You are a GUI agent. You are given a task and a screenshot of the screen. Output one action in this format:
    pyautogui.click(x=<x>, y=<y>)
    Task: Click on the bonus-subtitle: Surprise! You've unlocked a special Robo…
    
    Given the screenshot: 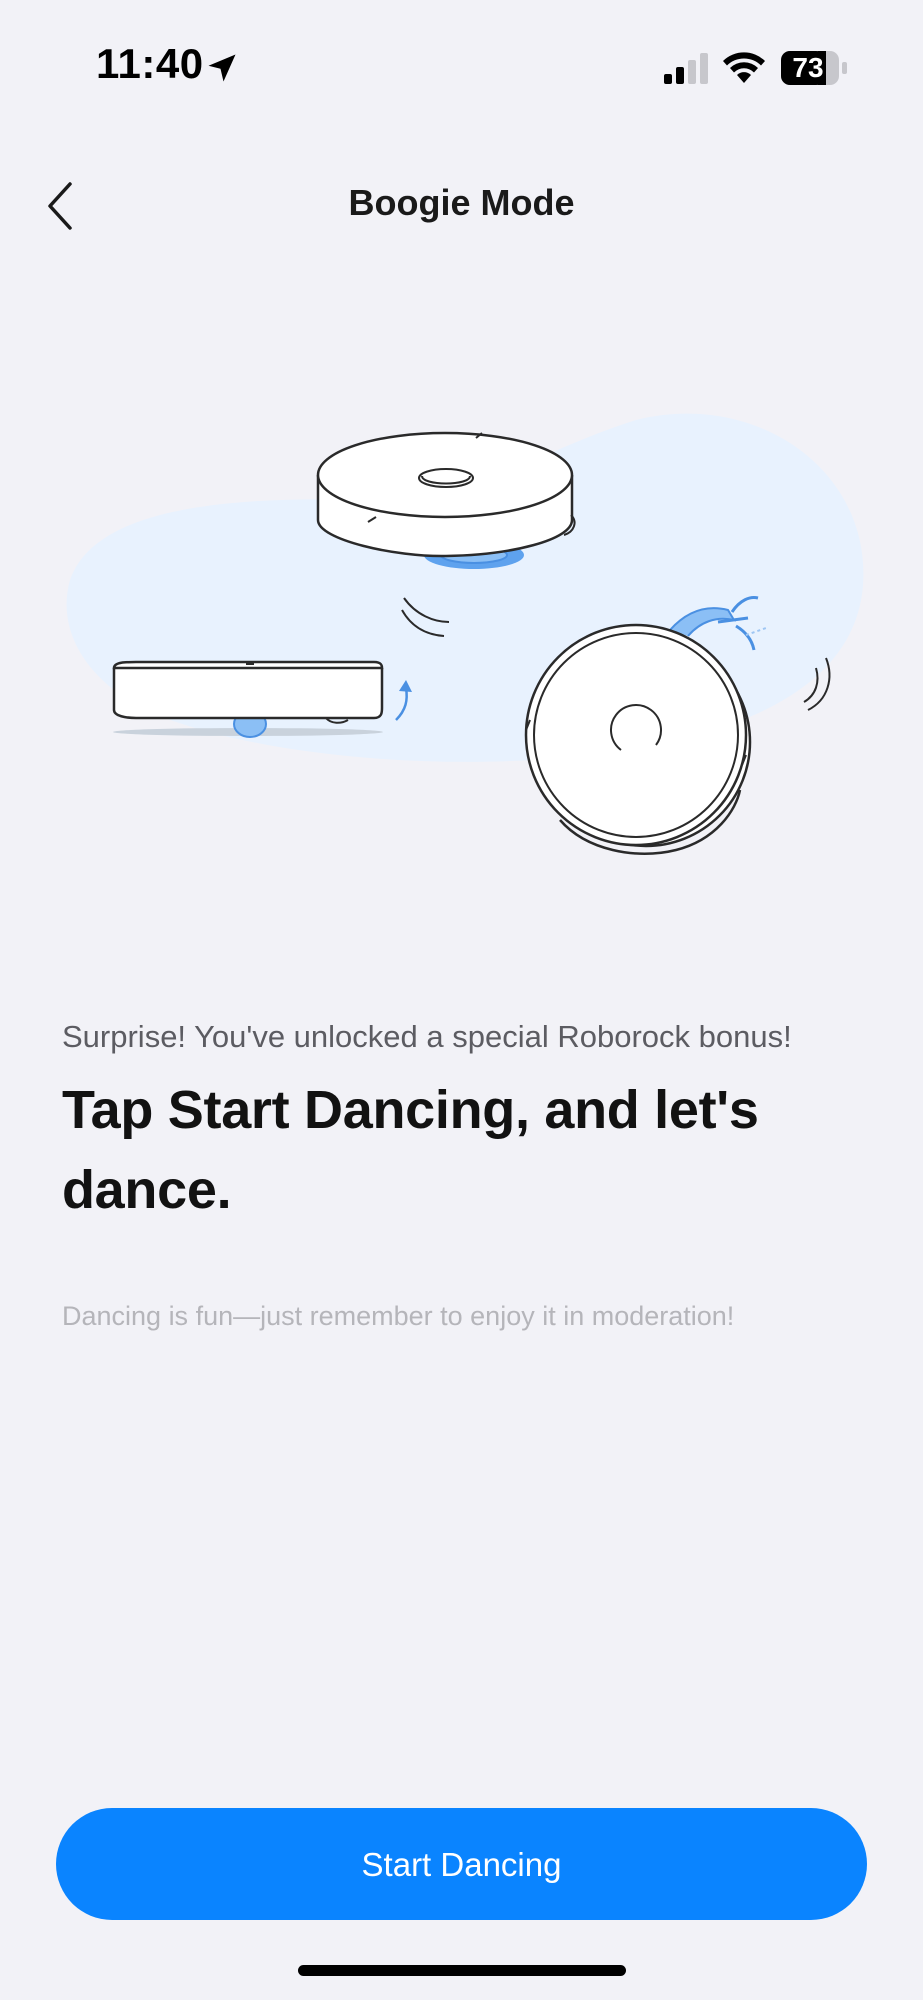 What is the action you would take?
    pyautogui.click(x=427, y=1036)
    